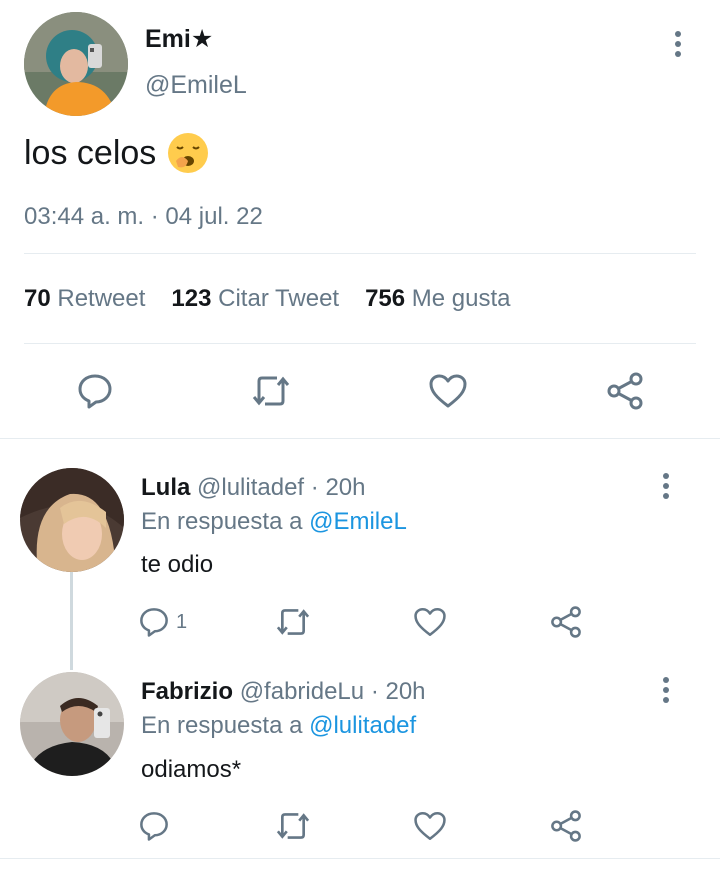  What do you see at coordinates (196, 85) in the screenshot?
I see `author-handle: @EmileL` at bounding box center [196, 85].